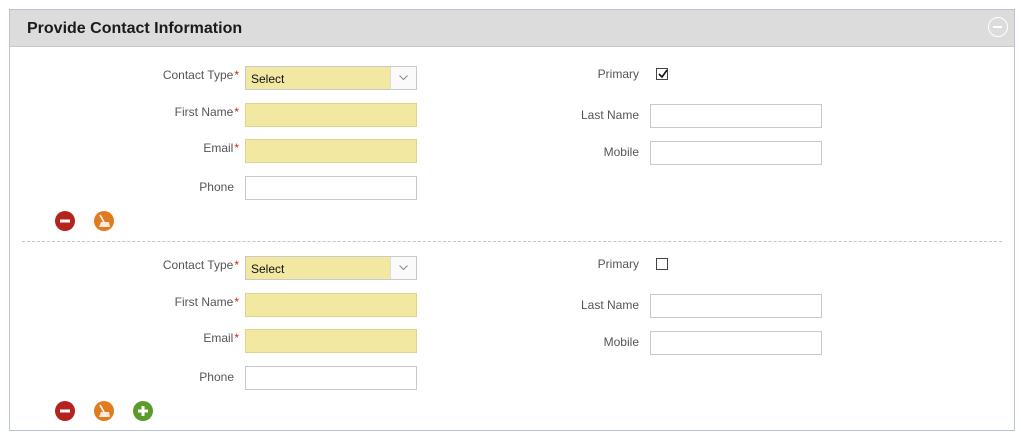 The image size is (1021, 443). Describe the element at coordinates (512, 241) in the screenshot. I see `contact-divider` at that location.